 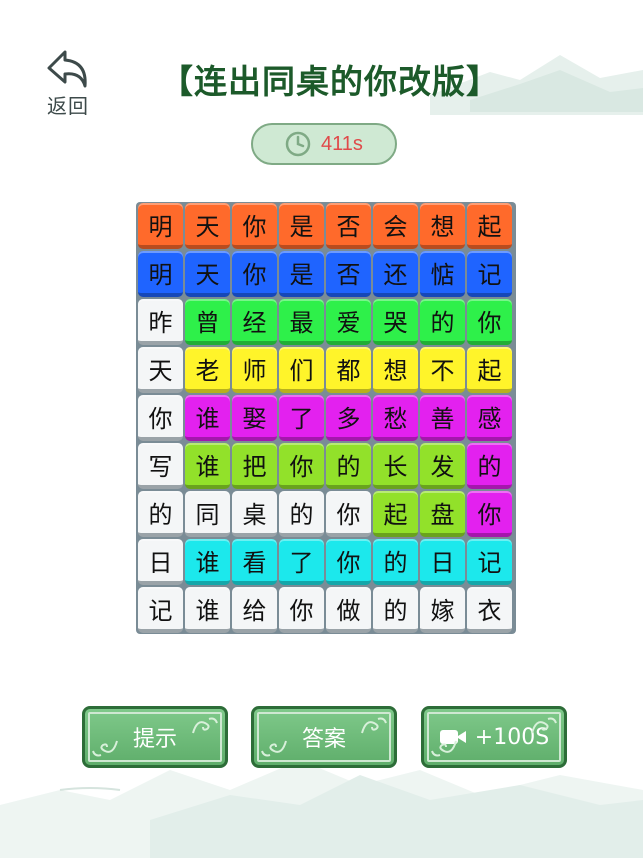 I want to click on back-button: 返回, so click(x=68, y=85).